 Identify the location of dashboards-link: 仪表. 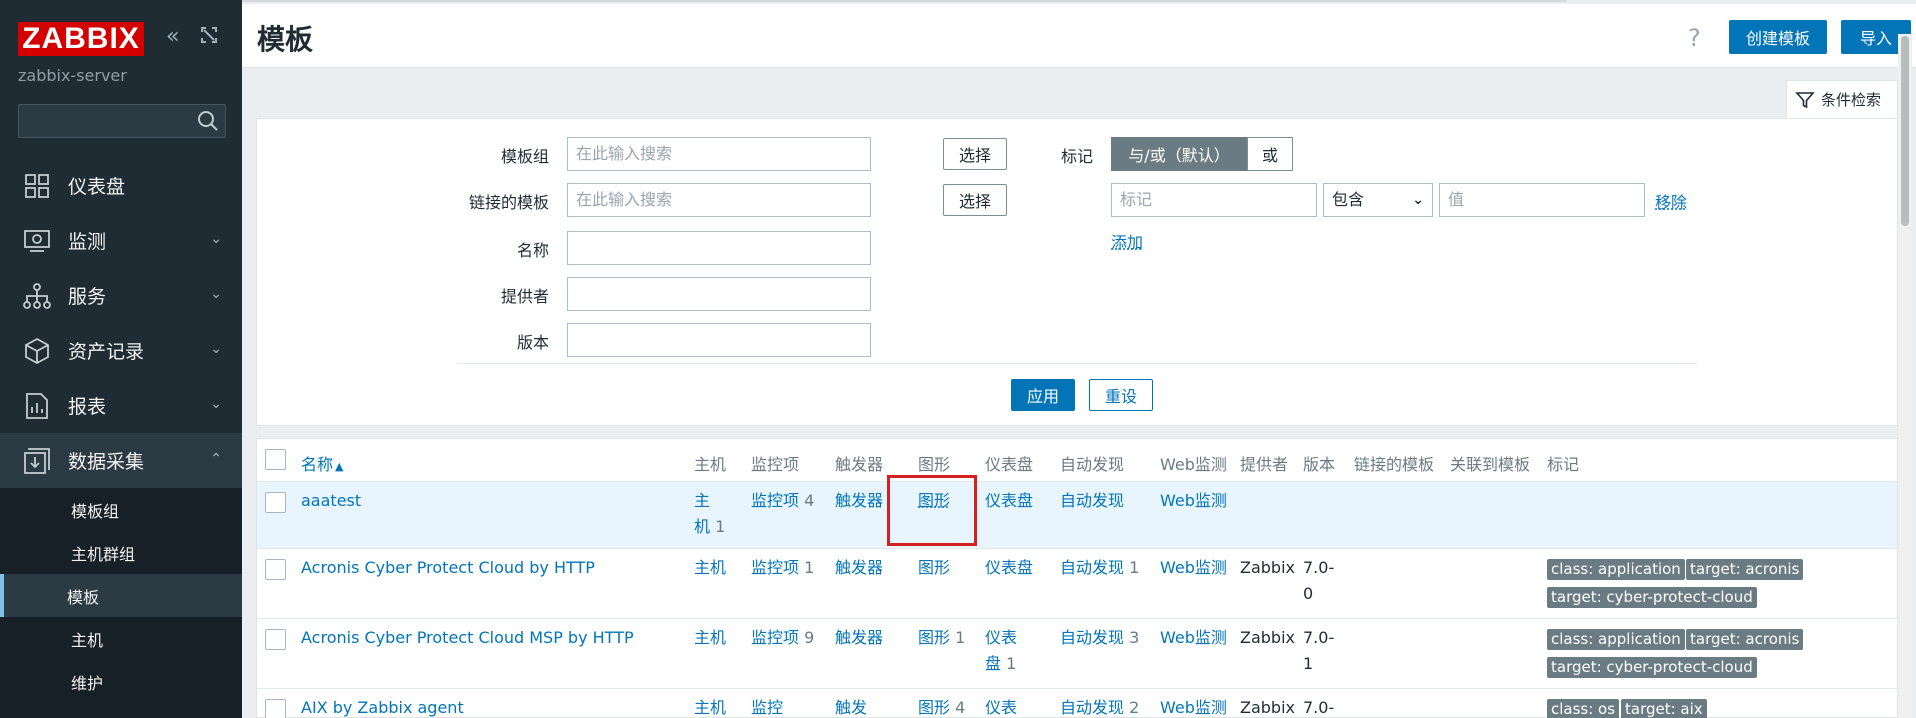
(1001, 706).